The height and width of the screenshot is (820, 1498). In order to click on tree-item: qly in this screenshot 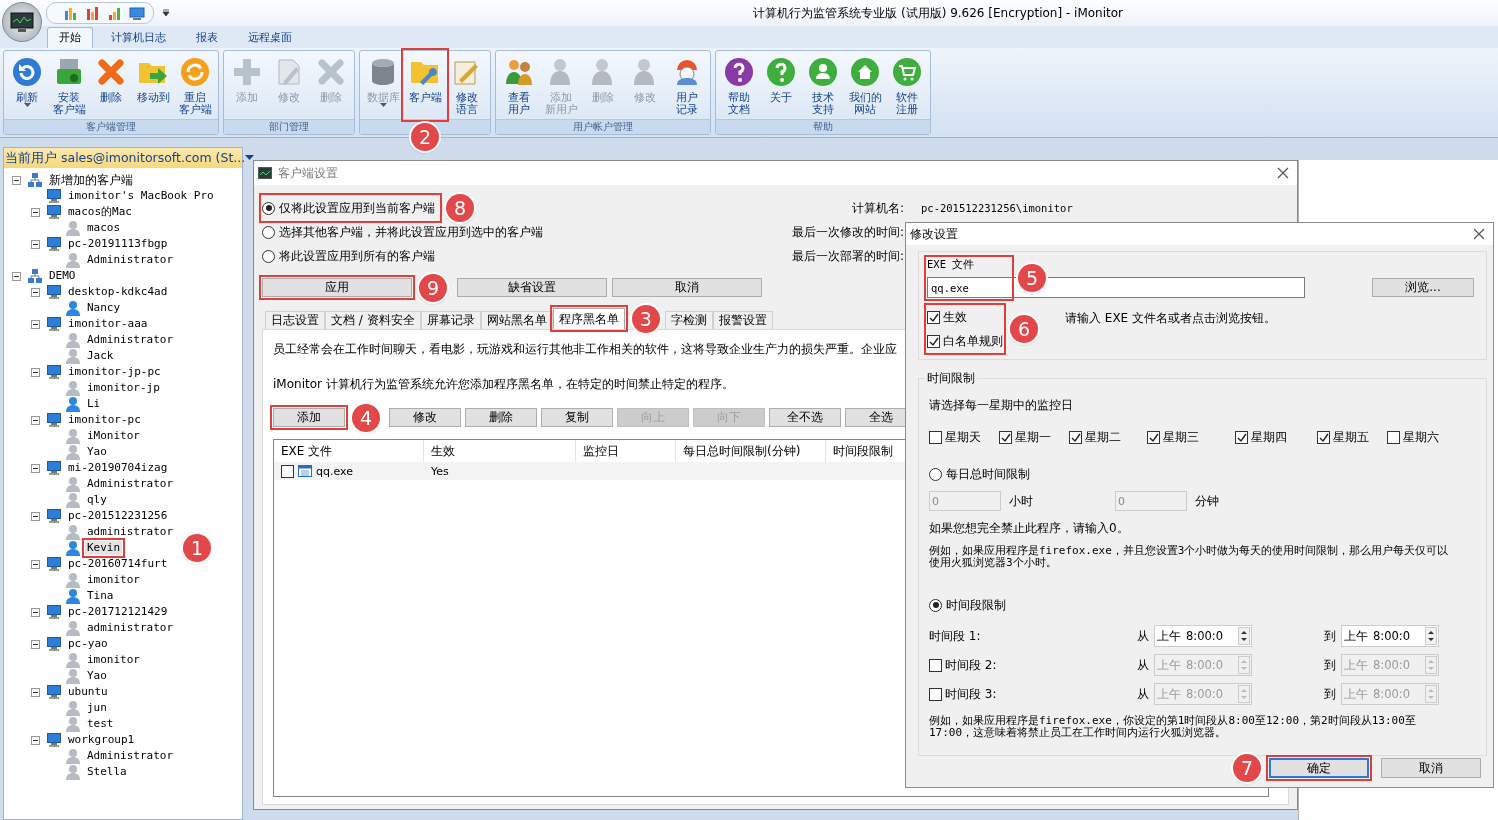, I will do `click(97, 500)`.